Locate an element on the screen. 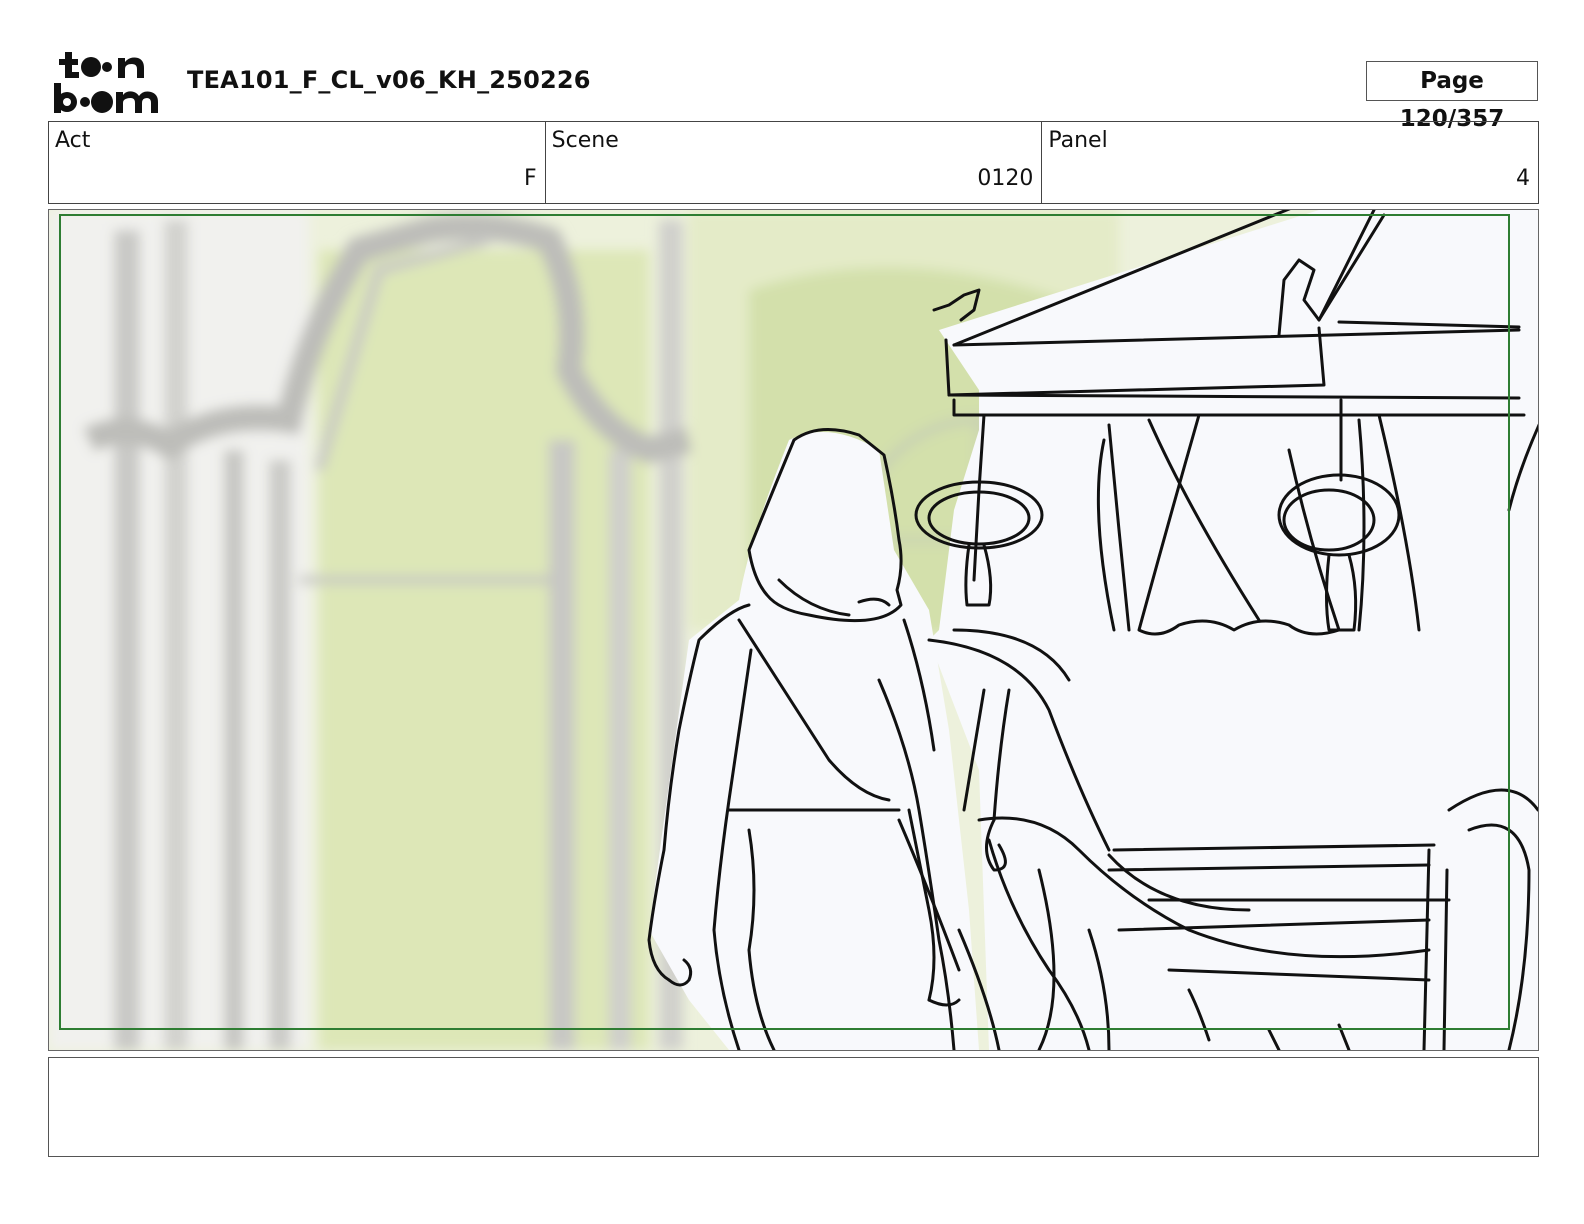  act-value: F is located at coordinates (530, 178).